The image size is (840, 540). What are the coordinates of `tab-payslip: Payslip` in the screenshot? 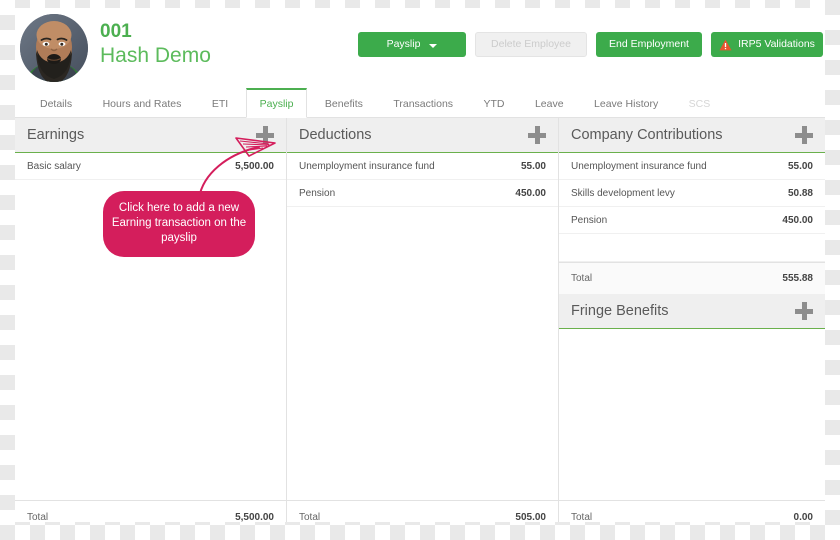 It's located at (276, 103).